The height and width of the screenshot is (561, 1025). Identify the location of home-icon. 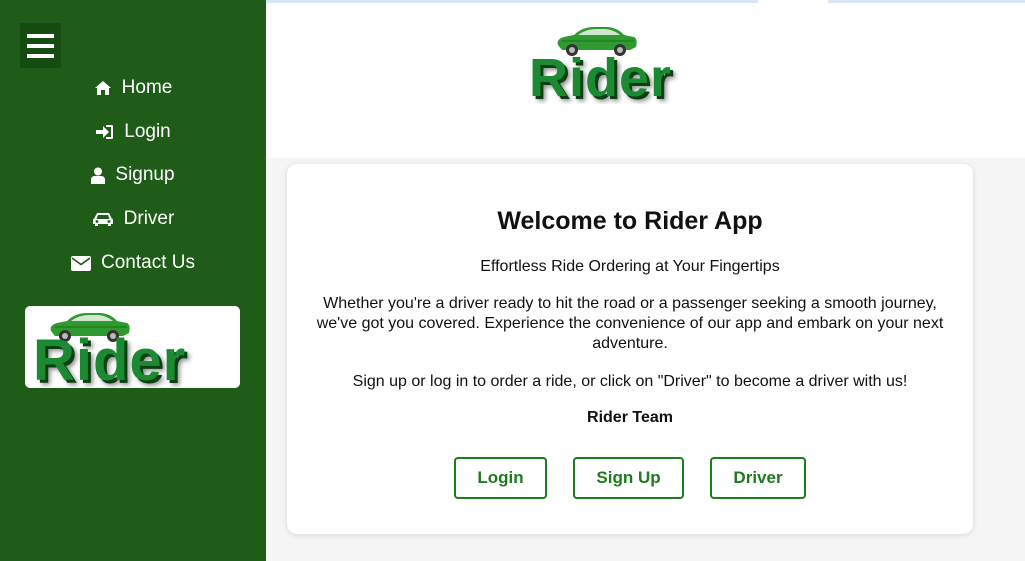
(103, 88).